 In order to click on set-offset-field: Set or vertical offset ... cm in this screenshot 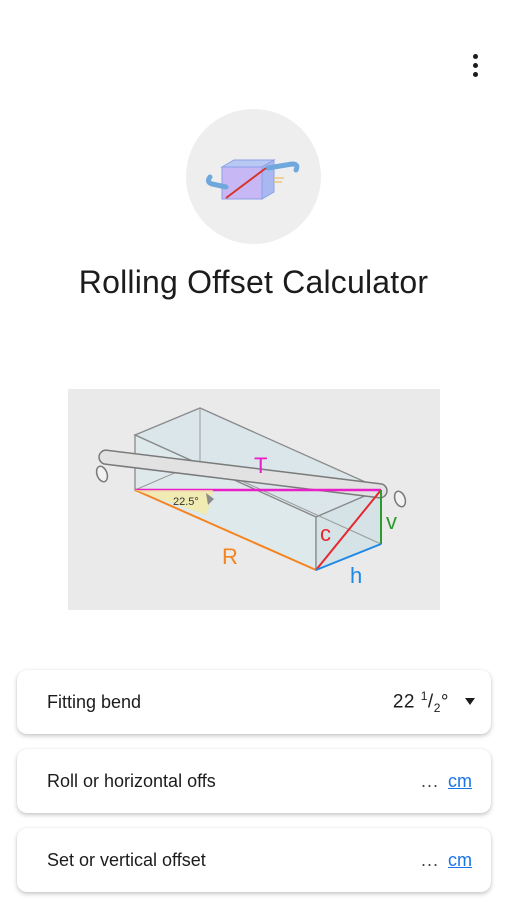, I will do `click(254, 860)`.